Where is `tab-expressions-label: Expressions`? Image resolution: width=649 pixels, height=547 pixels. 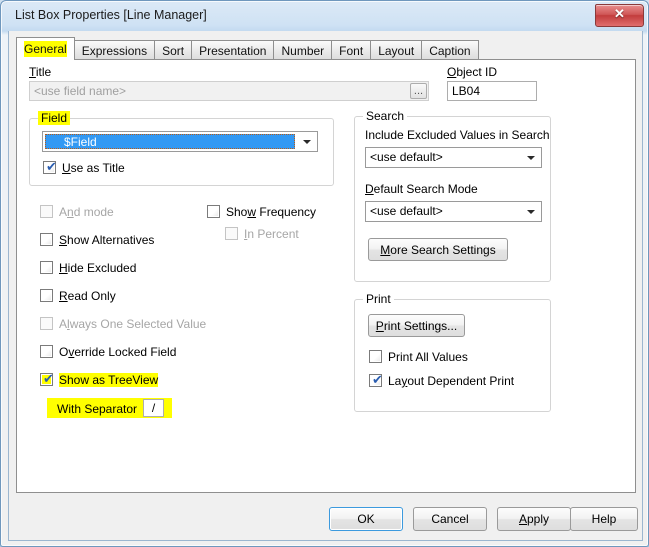
tab-expressions-label: Expressions is located at coordinates (114, 51).